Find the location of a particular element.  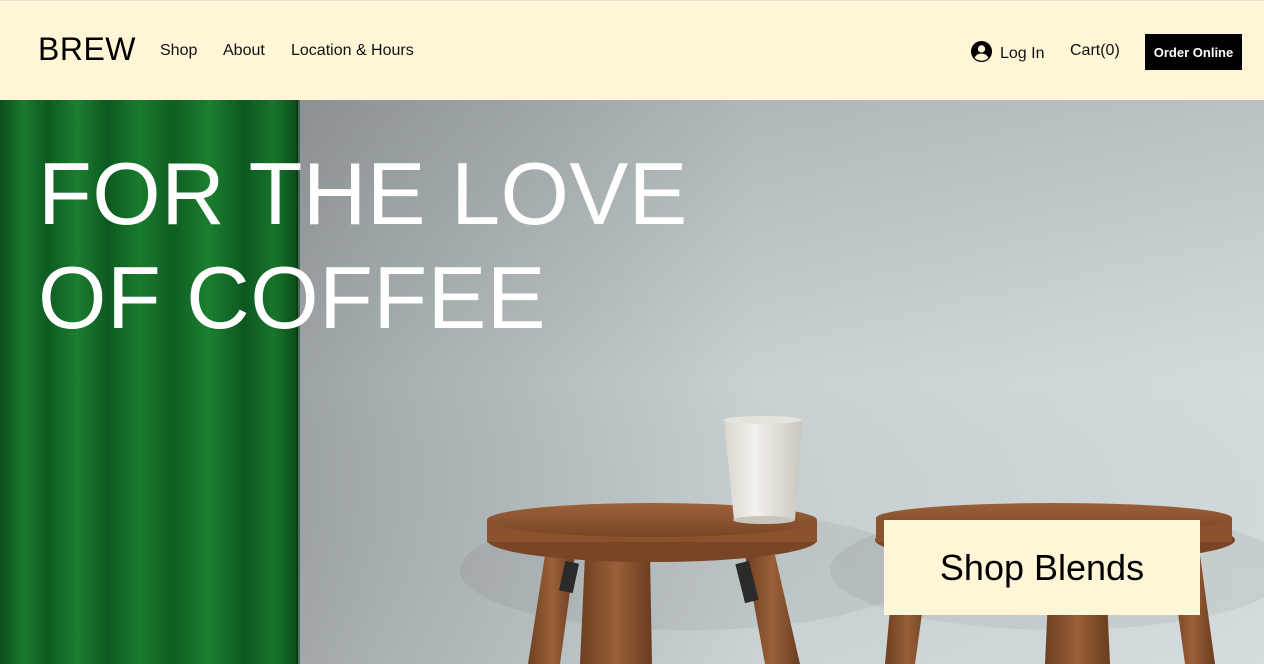

nav-link-location-hours: Location & Hours is located at coordinates (352, 51).